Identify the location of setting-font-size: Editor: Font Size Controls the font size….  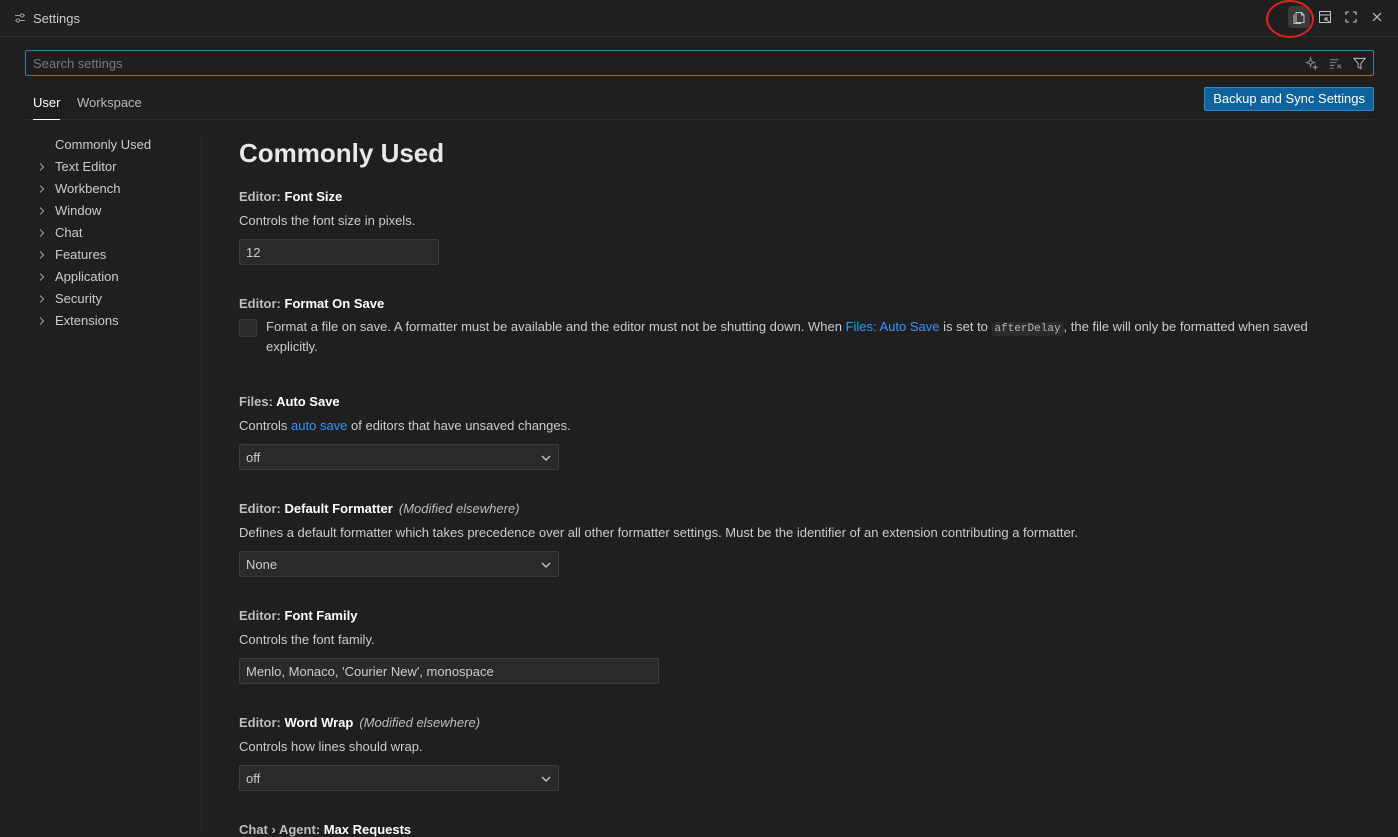
(804, 227).